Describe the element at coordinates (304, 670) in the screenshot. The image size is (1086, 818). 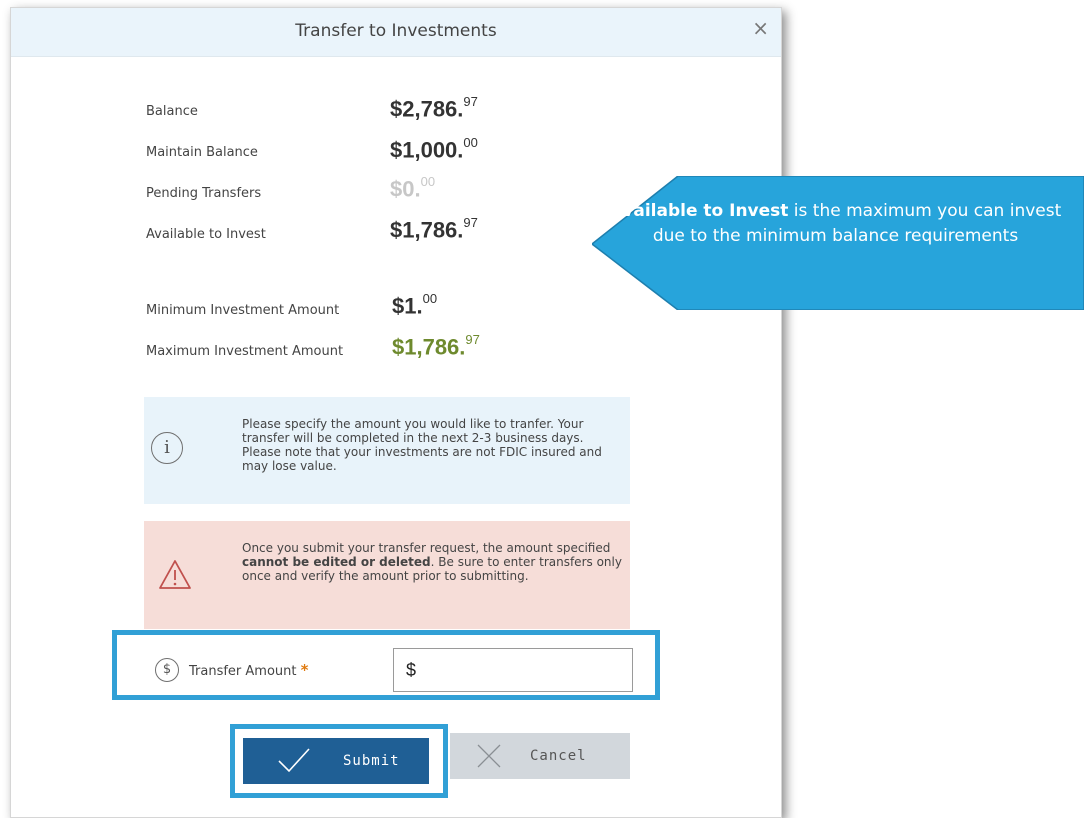
I see `required-marker: *` at that location.